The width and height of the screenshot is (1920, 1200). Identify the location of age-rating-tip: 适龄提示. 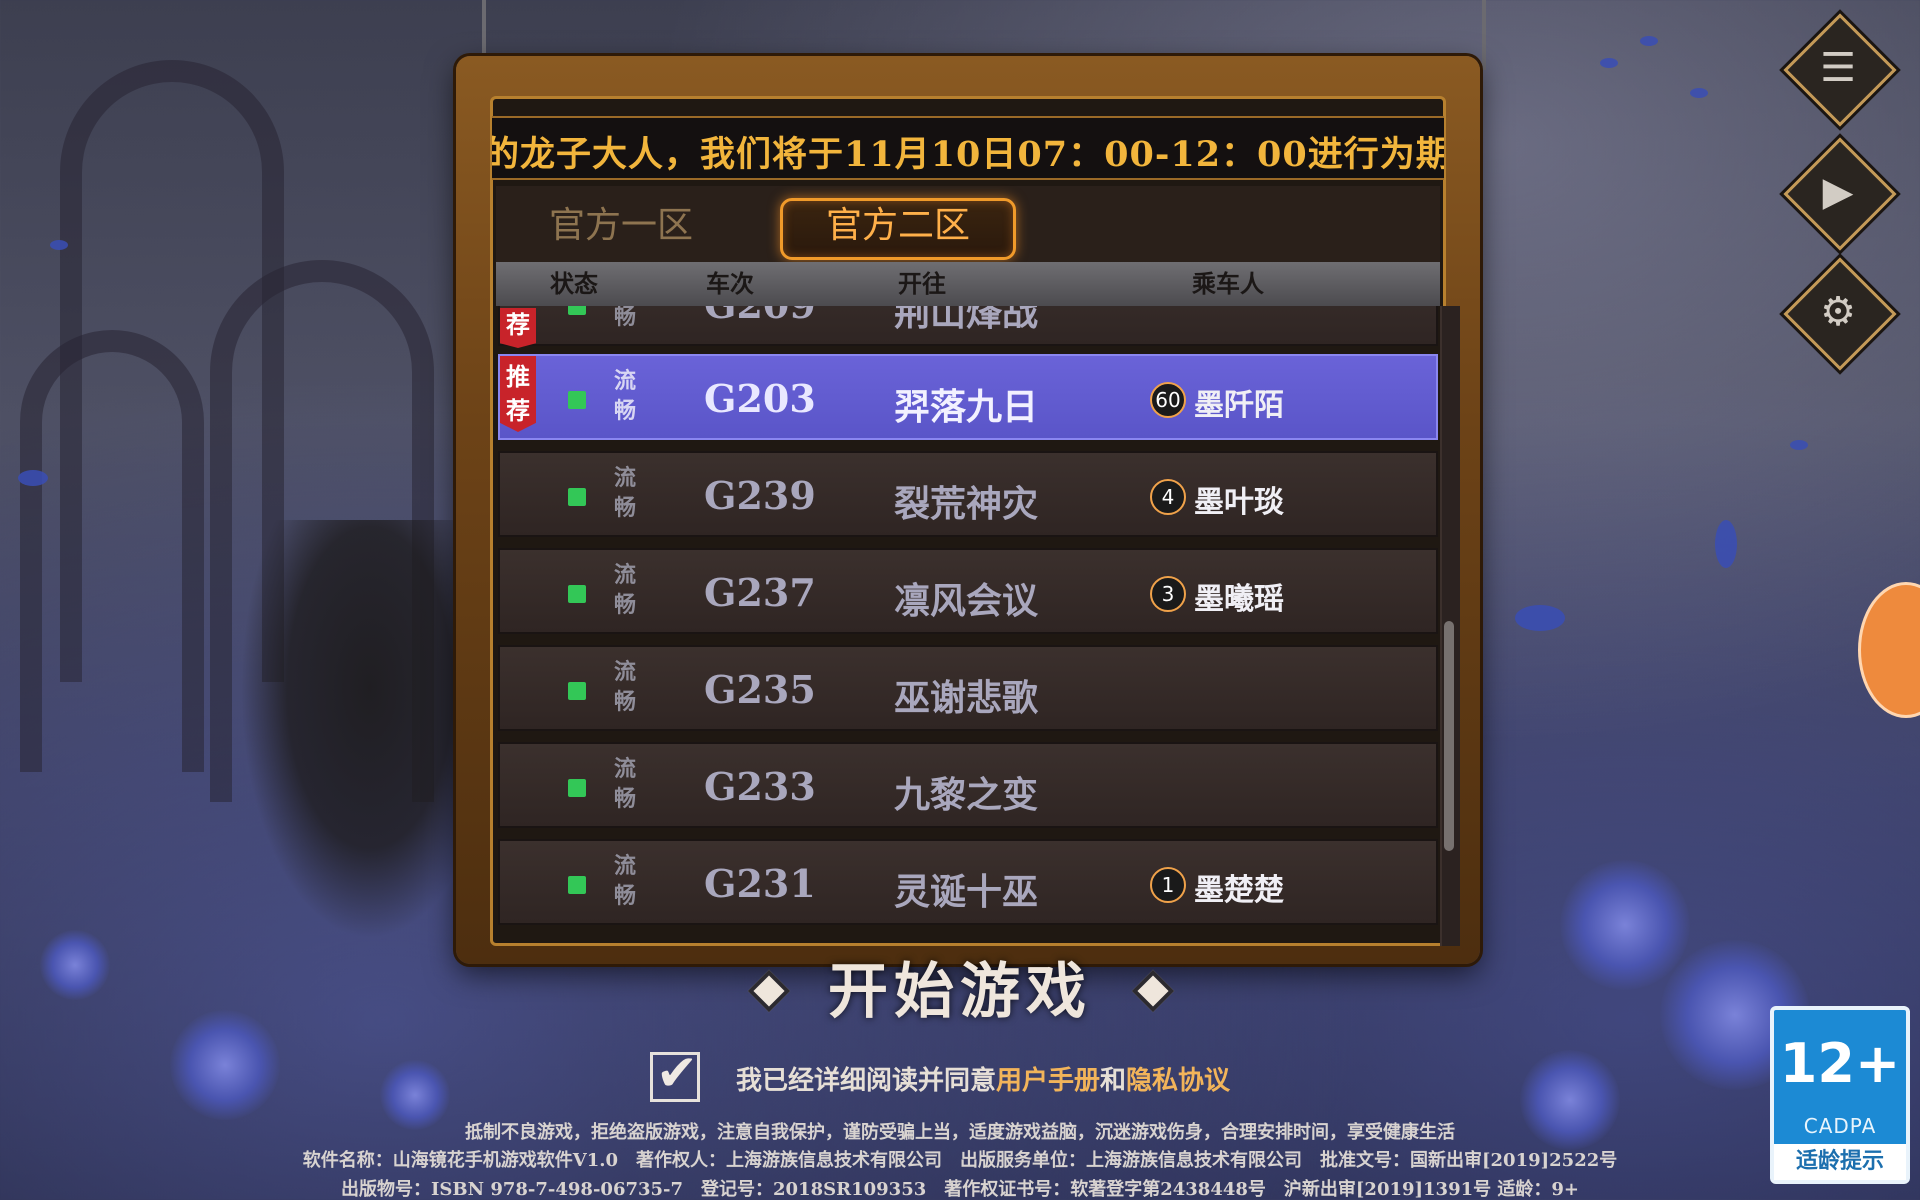
(1840, 1162).